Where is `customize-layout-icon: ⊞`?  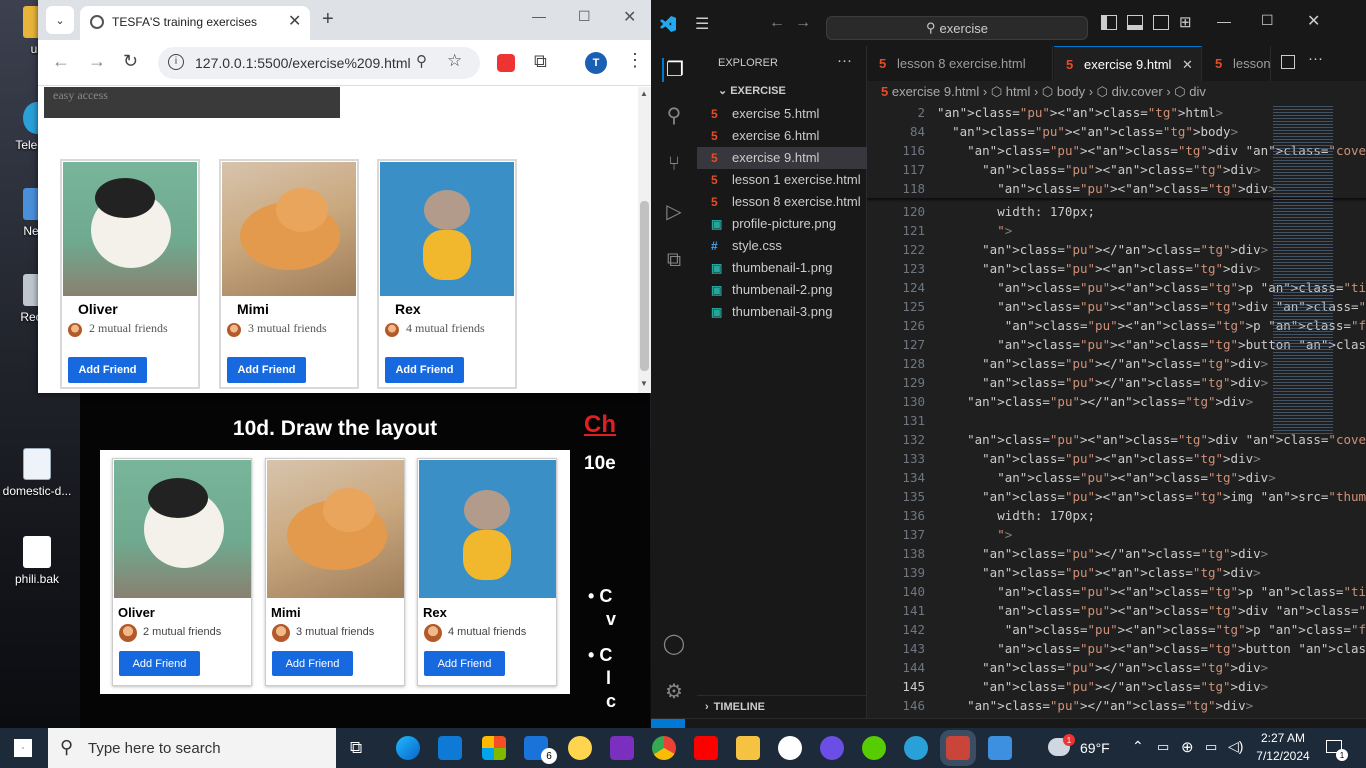
customize-layout-icon: ⊞ is located at coordinates (1185, 22).